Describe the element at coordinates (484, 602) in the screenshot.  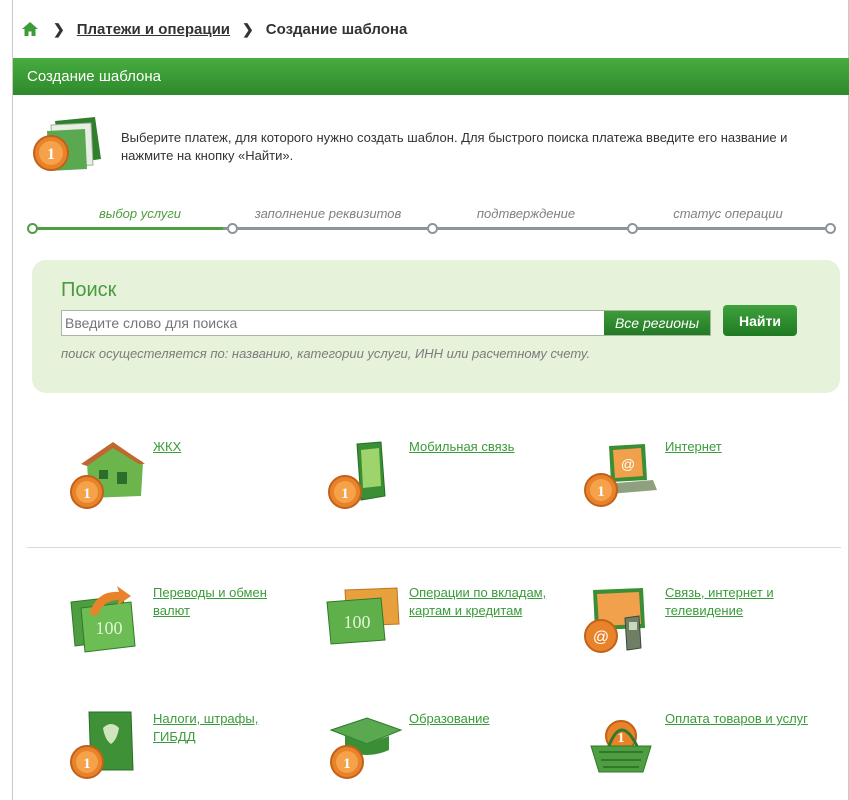
I see `category-label: Операции по вкладам, картам и кредитам` at that location.